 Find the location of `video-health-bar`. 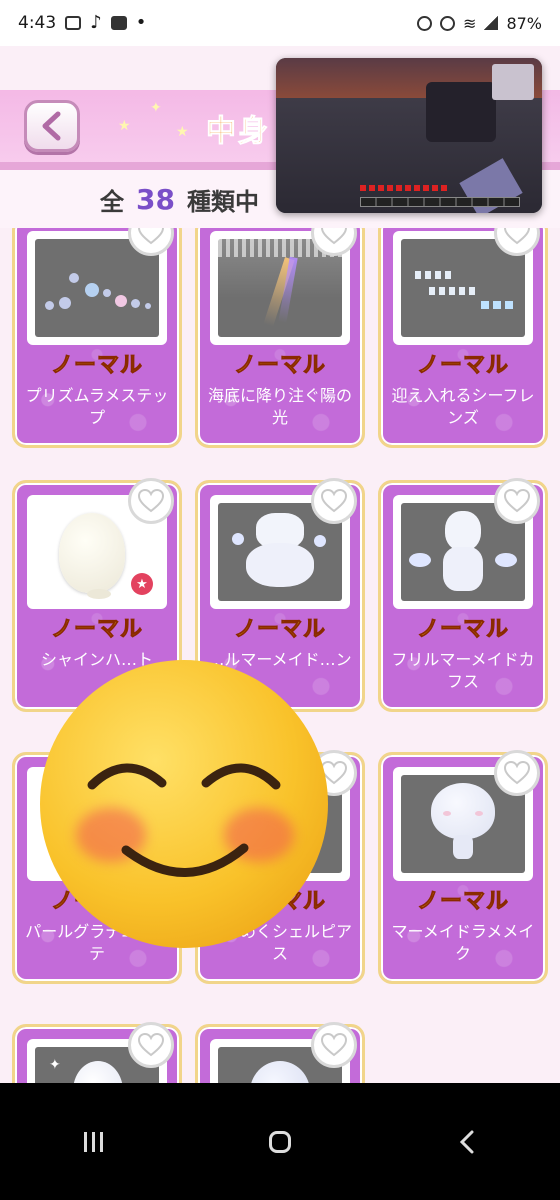

video-health-bar is located at coordinates (405, 188).